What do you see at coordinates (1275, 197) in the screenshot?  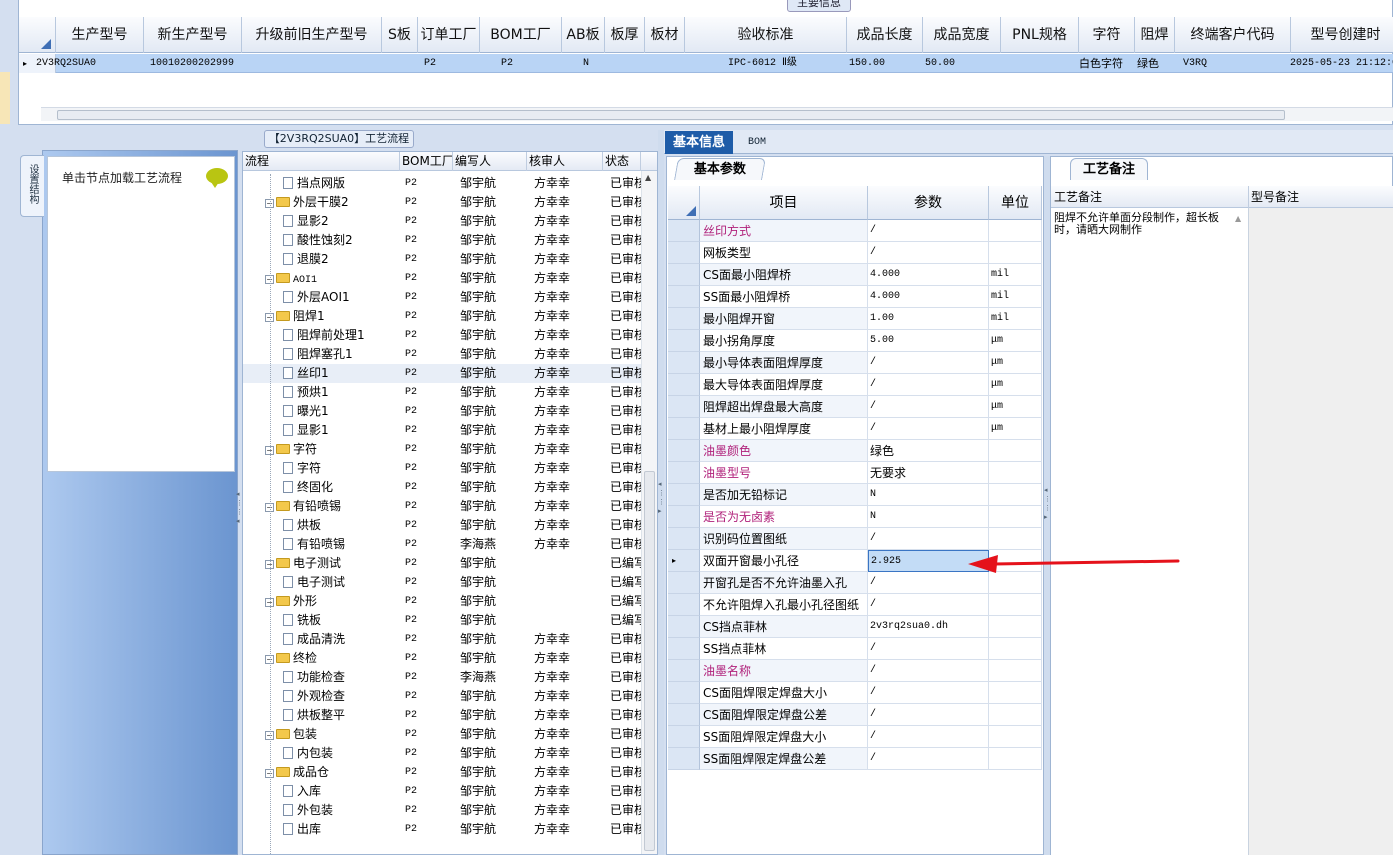 I see `header-model-notes: 型号备注` at bounding box center [1275, 197].